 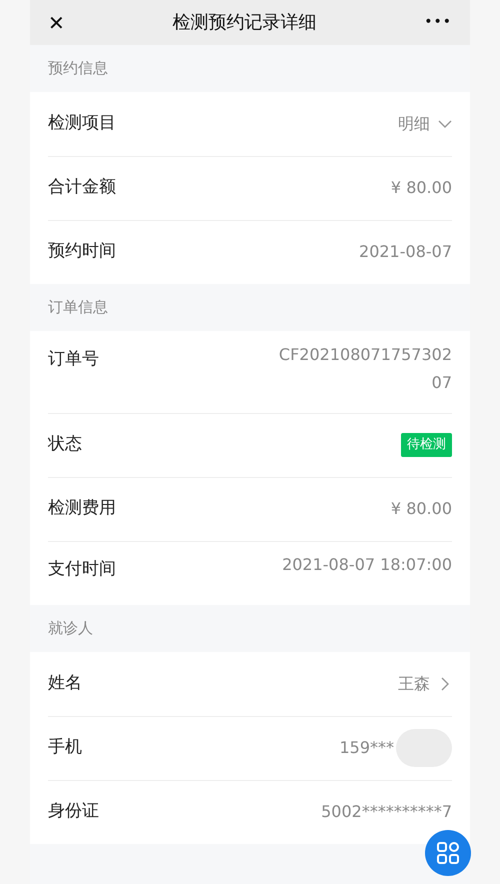 What do you see at coordinates (82, 252) in the screenshot?
I see `field-label: 预约时间` at bounding box center [82, 252].